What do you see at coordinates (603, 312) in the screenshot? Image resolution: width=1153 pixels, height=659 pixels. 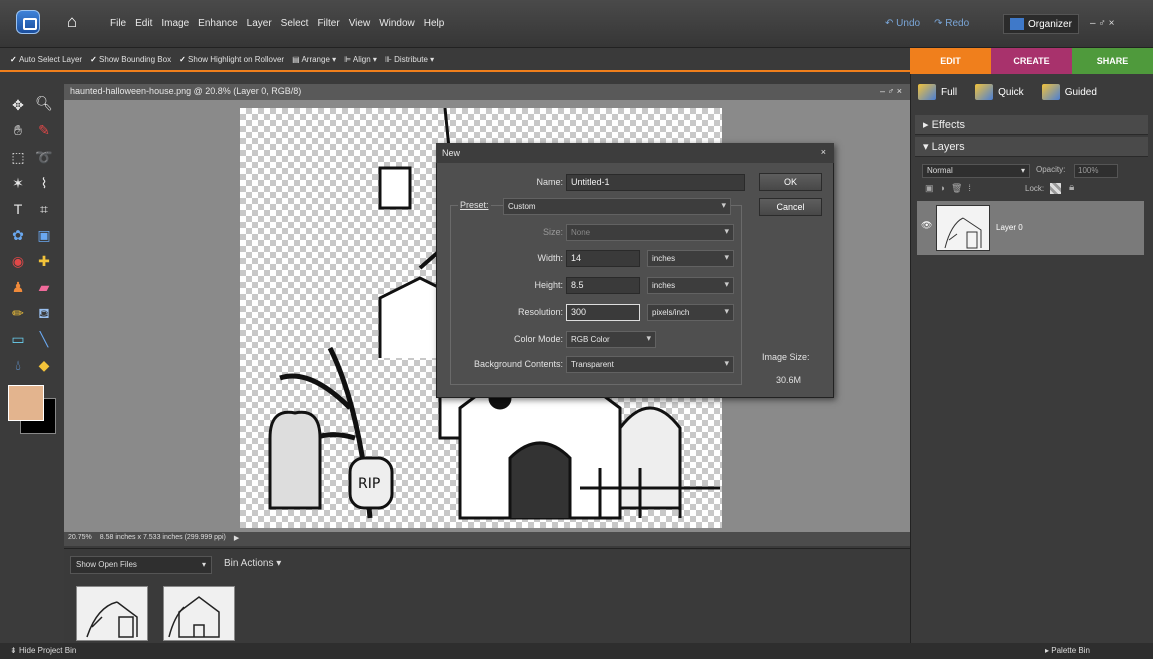 I see `resolution-field: 300` at bounding box center [603, 312].